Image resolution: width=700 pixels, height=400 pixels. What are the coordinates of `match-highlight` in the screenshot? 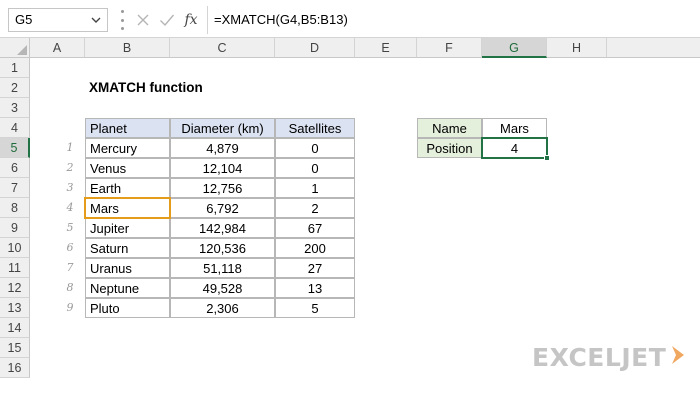 It's located at (127, 208).